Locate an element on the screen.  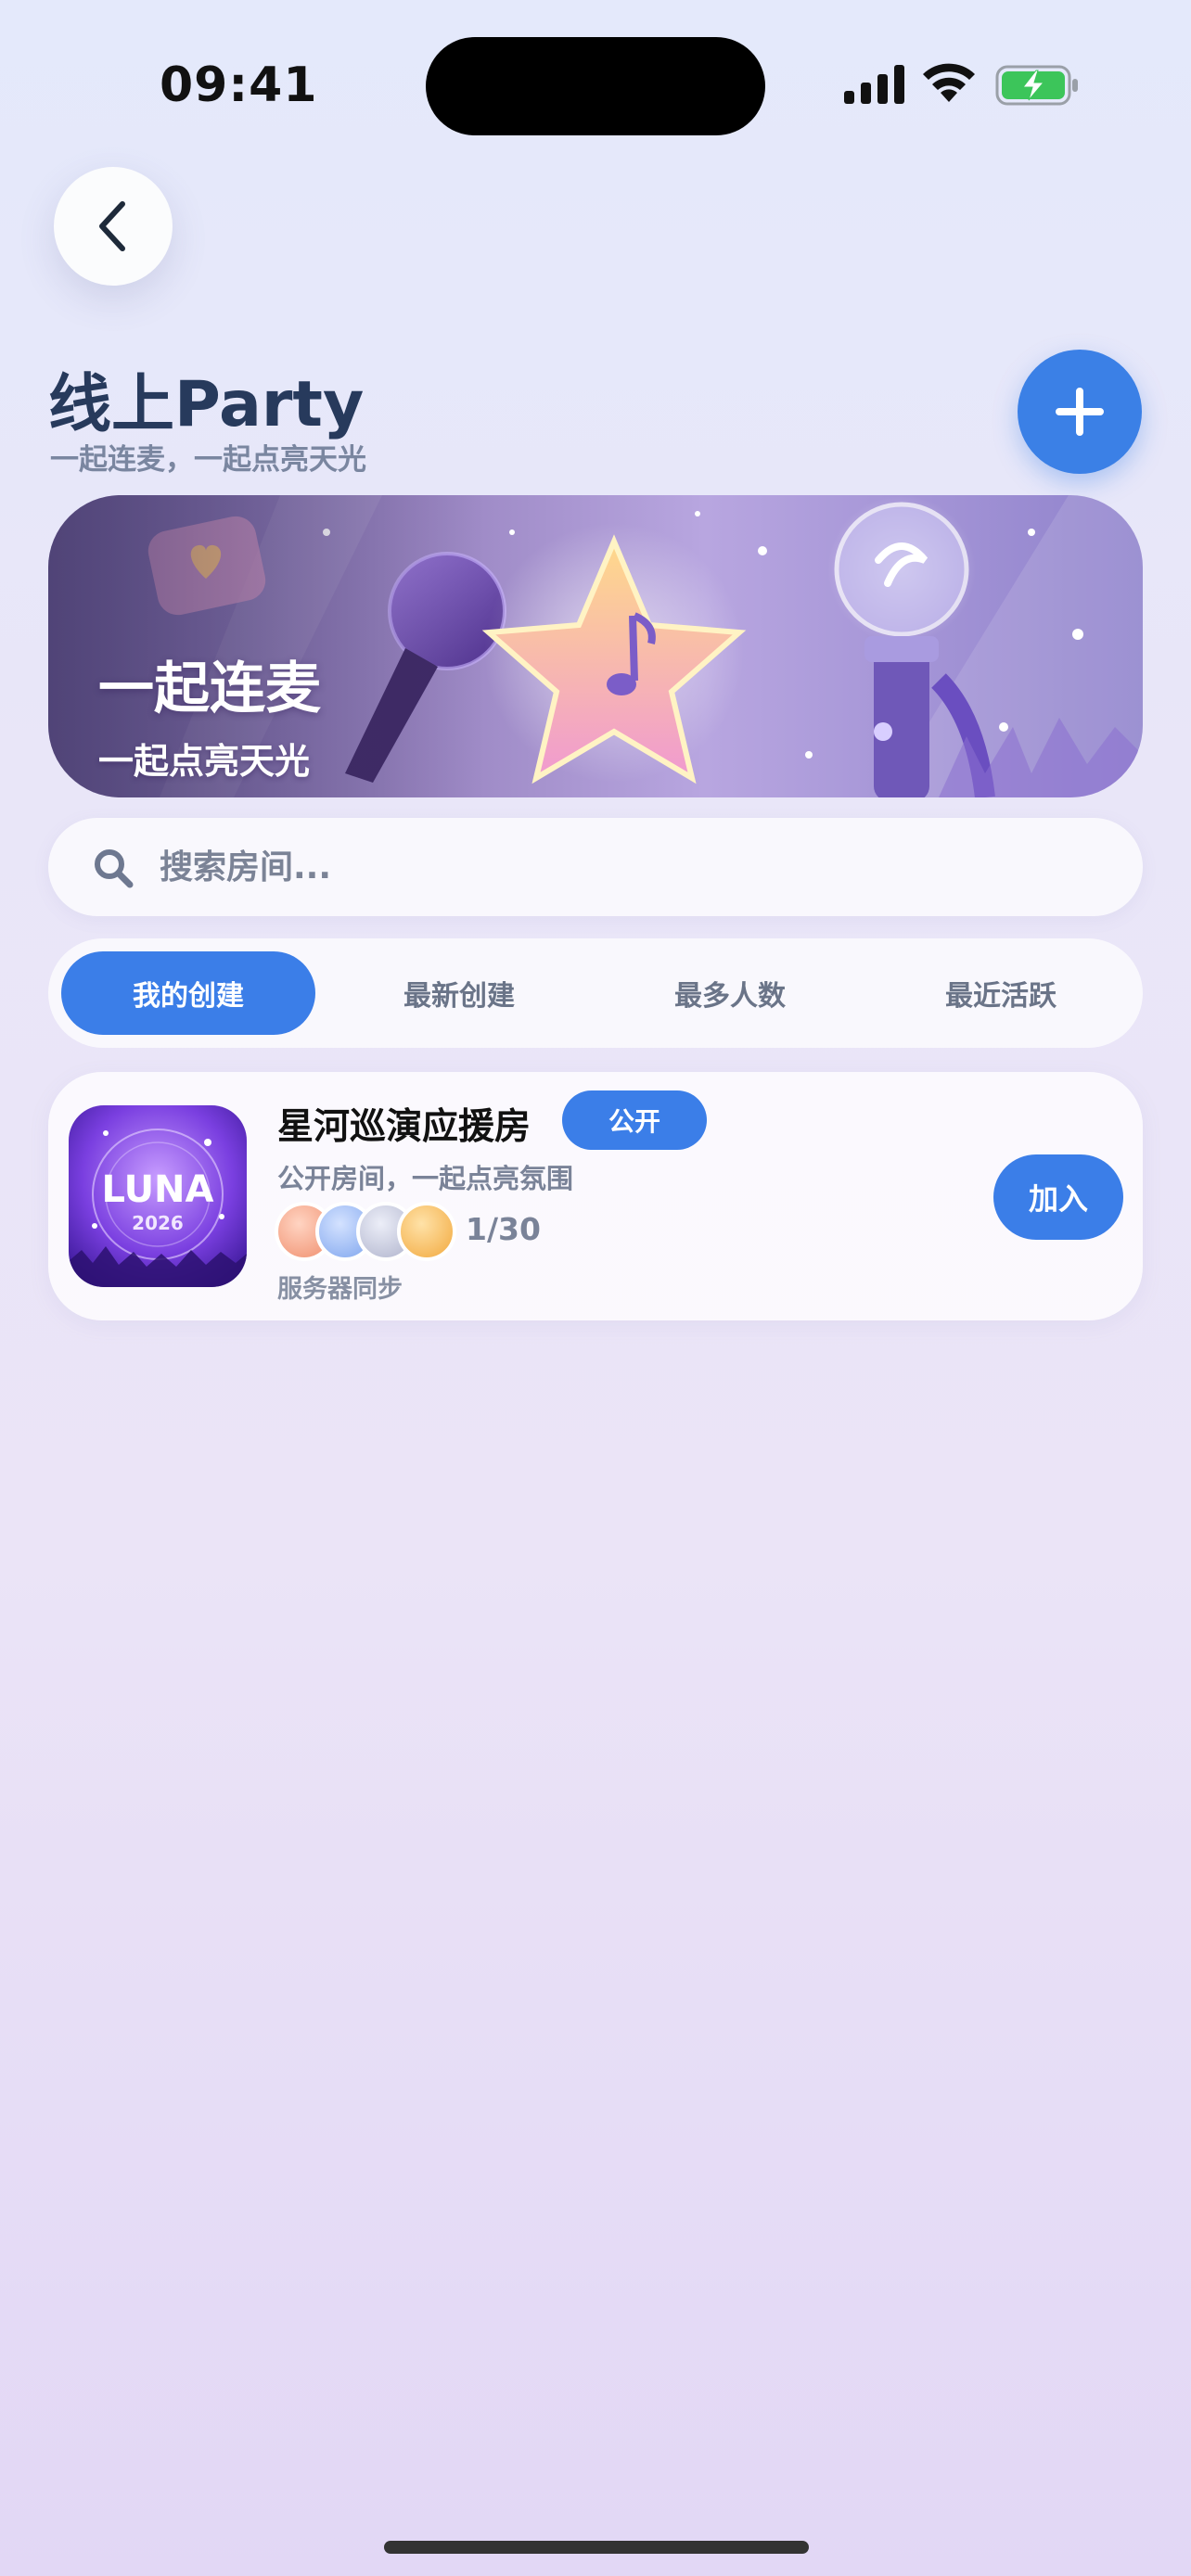
tab-most-members: 最多人数 is located at coordinates (730, 993).